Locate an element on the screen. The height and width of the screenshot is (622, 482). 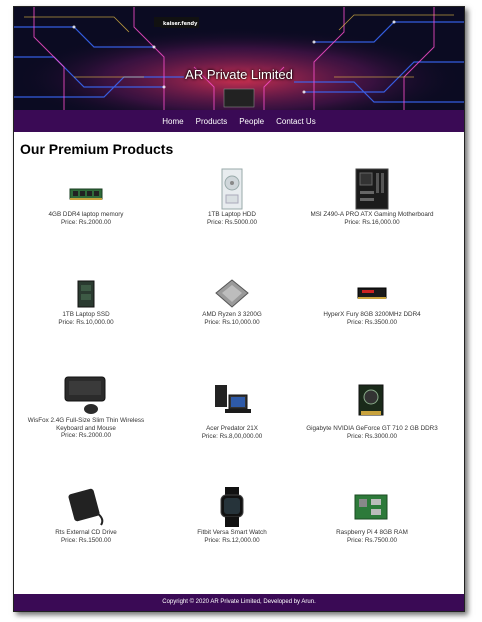
nav-item-people: People is located at coordinates (251, 121).